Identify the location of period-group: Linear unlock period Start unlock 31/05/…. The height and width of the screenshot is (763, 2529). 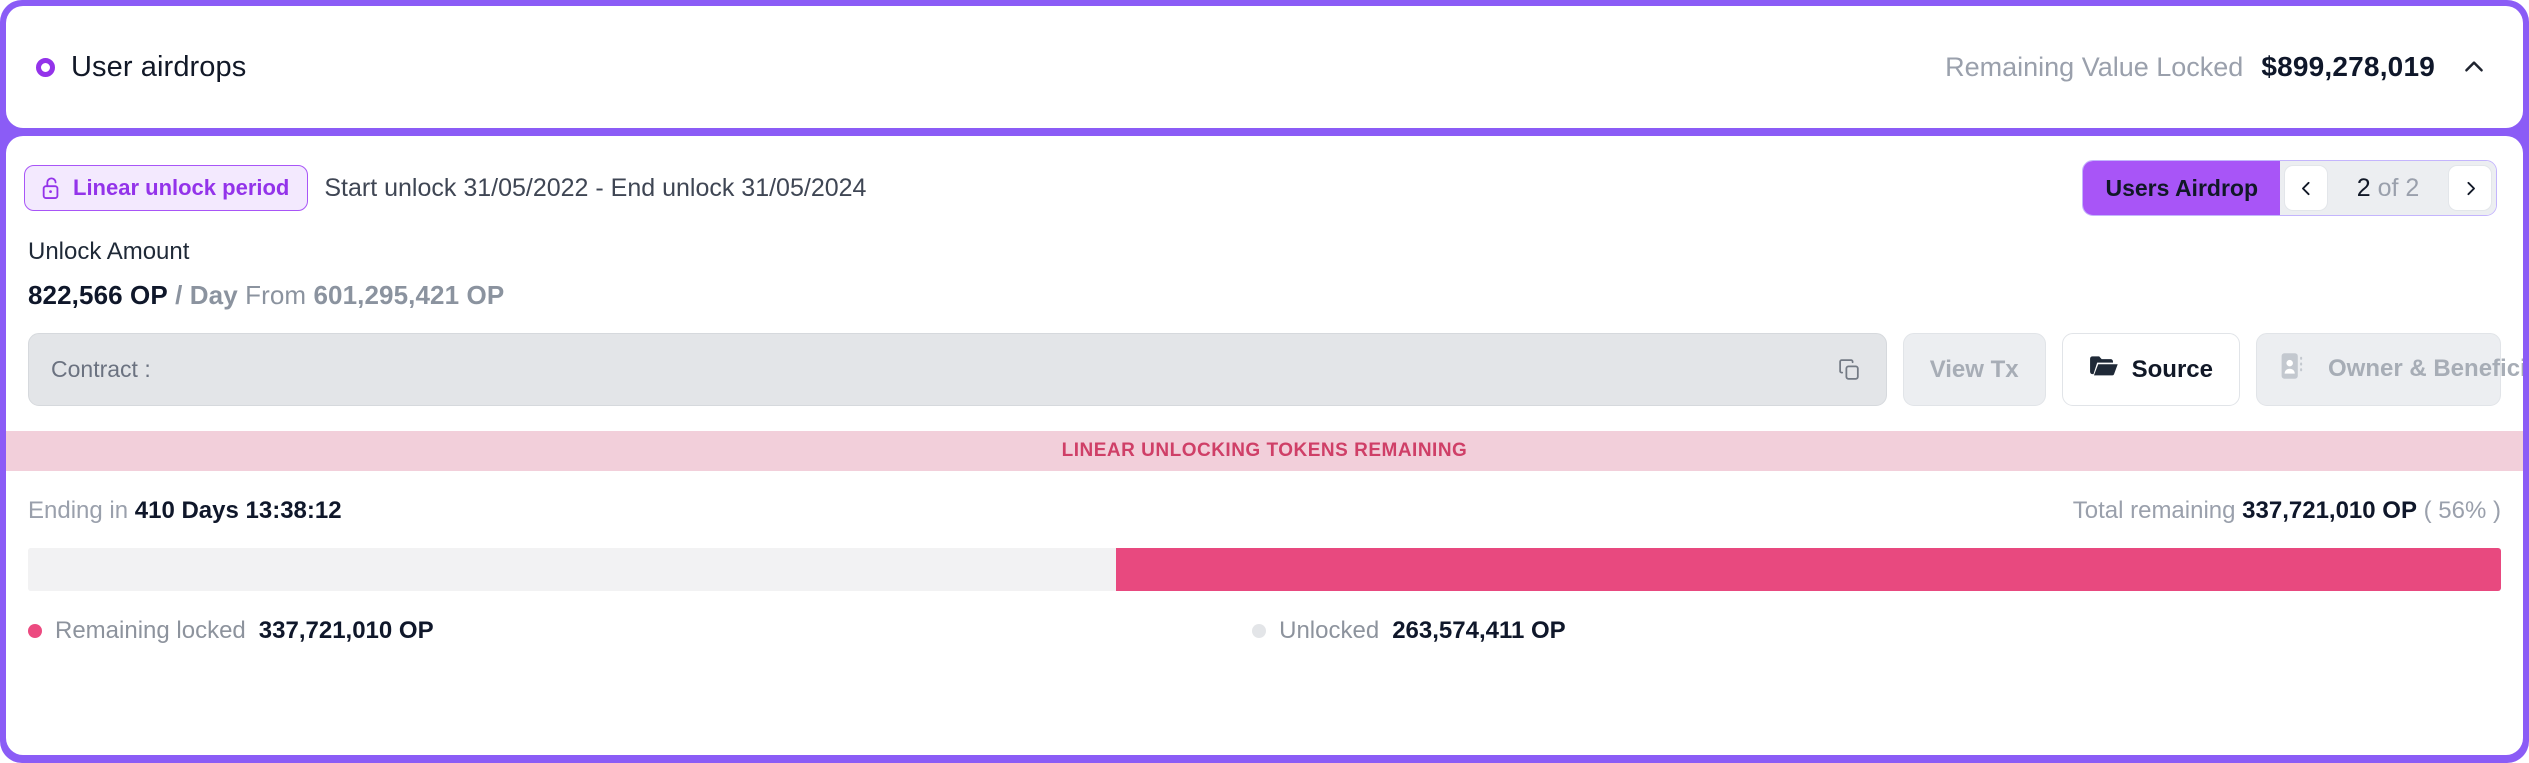
(445, 188).